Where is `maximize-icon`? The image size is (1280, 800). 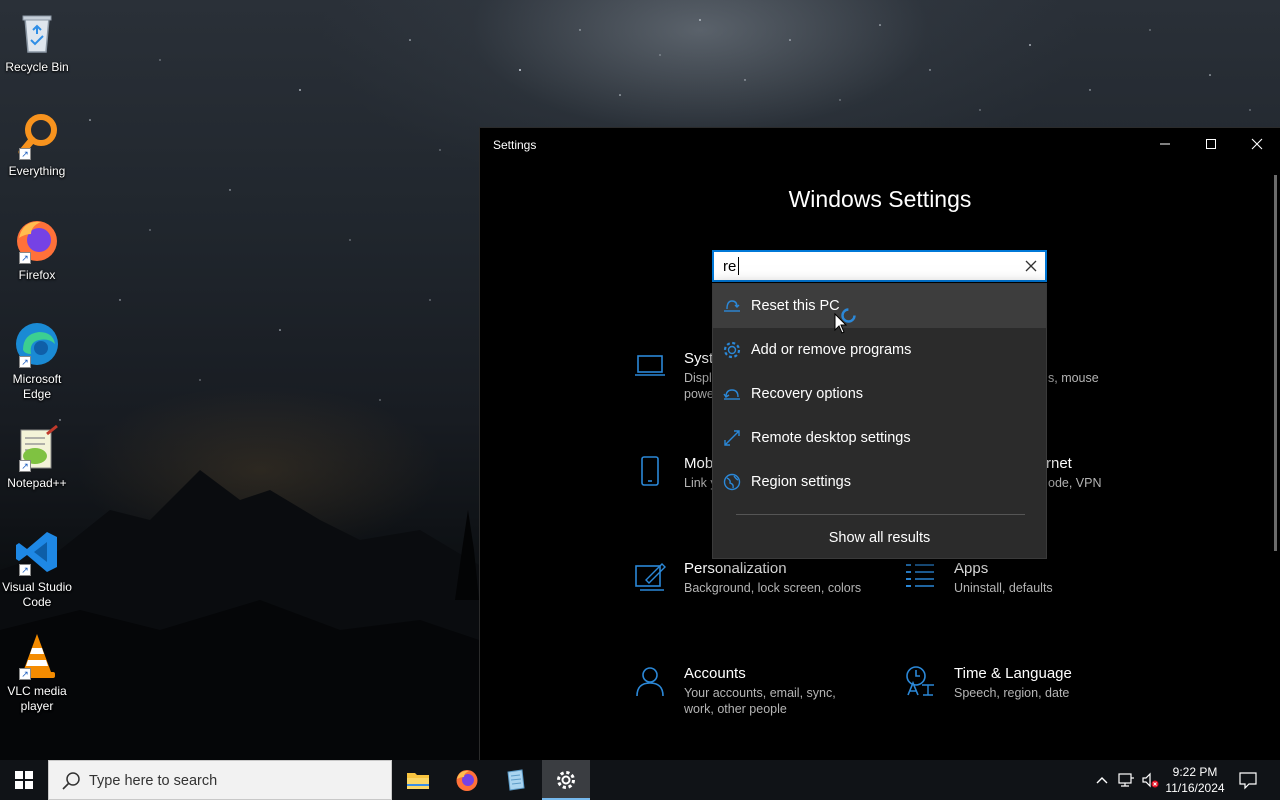
maximize-icon is located at coordinates (1211, 144).